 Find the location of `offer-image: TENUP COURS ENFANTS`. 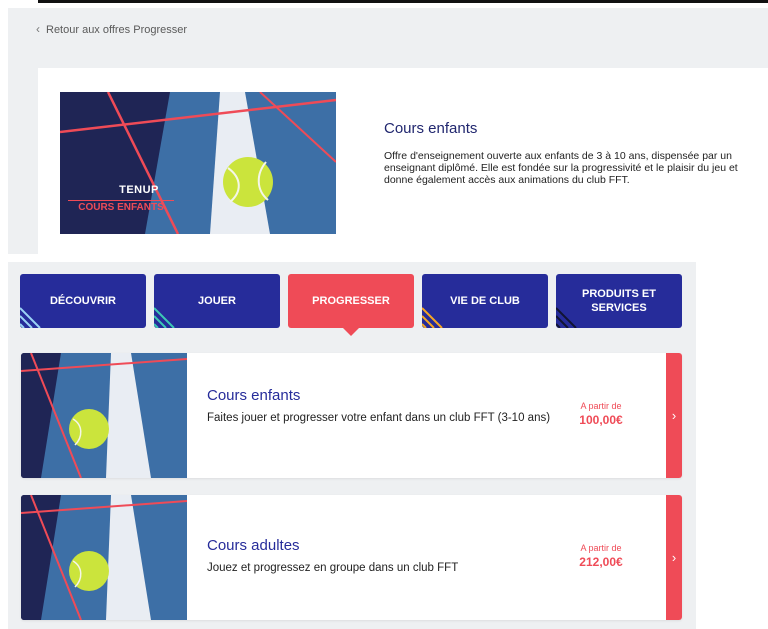

offer-image: TENUP COURS ENFANTS is located at coordinates (198, 163).